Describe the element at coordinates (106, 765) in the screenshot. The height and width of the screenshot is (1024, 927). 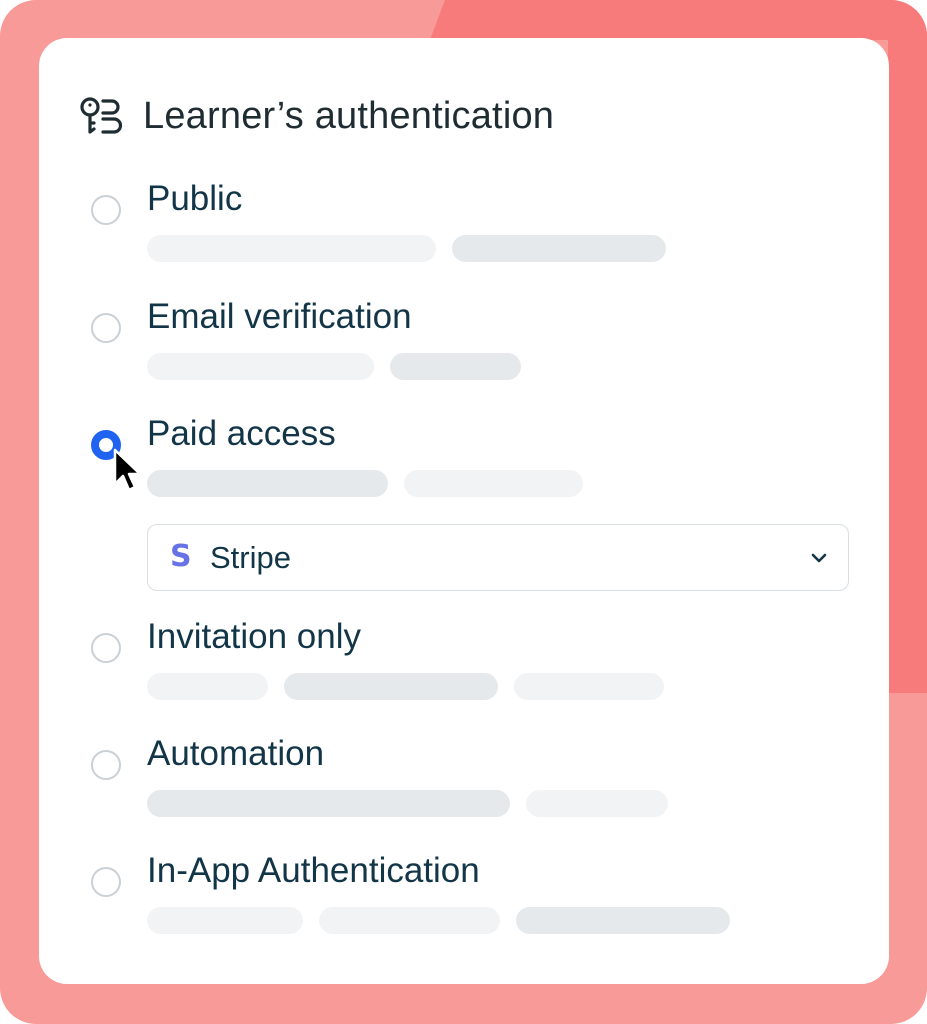
I see `radio-automation` at that location.